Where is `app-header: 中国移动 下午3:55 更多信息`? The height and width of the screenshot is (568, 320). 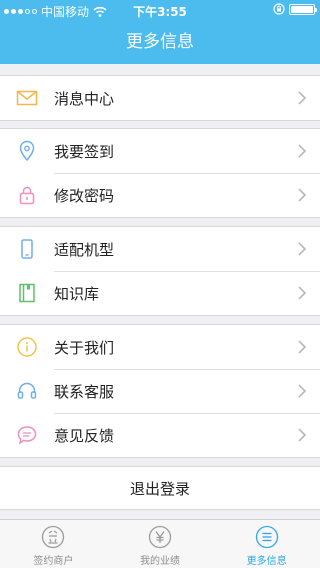 app-header: 中国移动 下午3:55 更多信息 is located at coordinates (160, 32).